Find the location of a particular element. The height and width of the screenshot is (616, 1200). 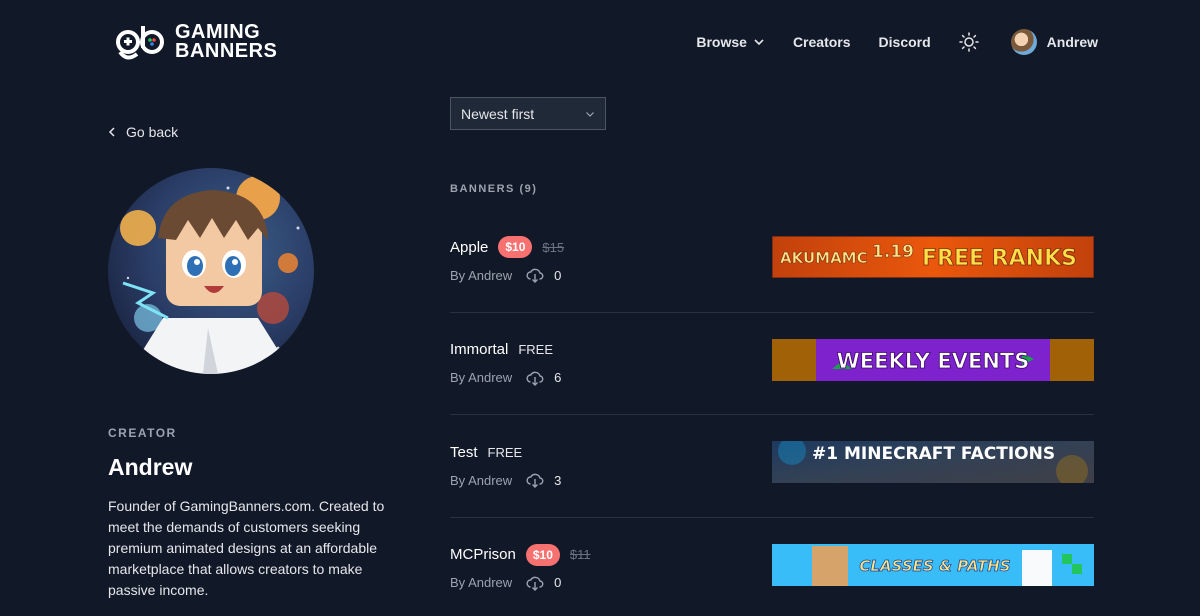

download-count-value: 6 is located at coordinates (558, 377).